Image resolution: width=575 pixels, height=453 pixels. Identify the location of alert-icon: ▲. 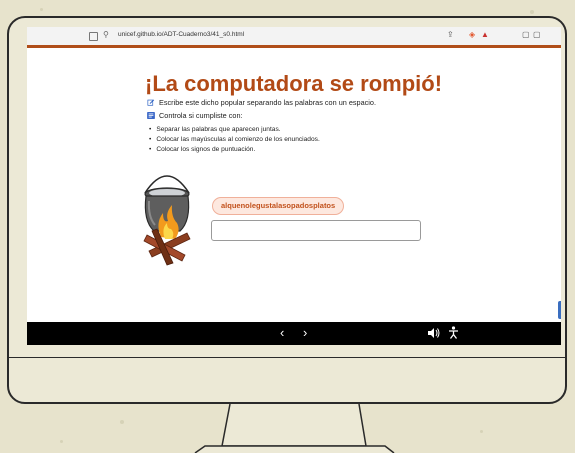
(485, 34).